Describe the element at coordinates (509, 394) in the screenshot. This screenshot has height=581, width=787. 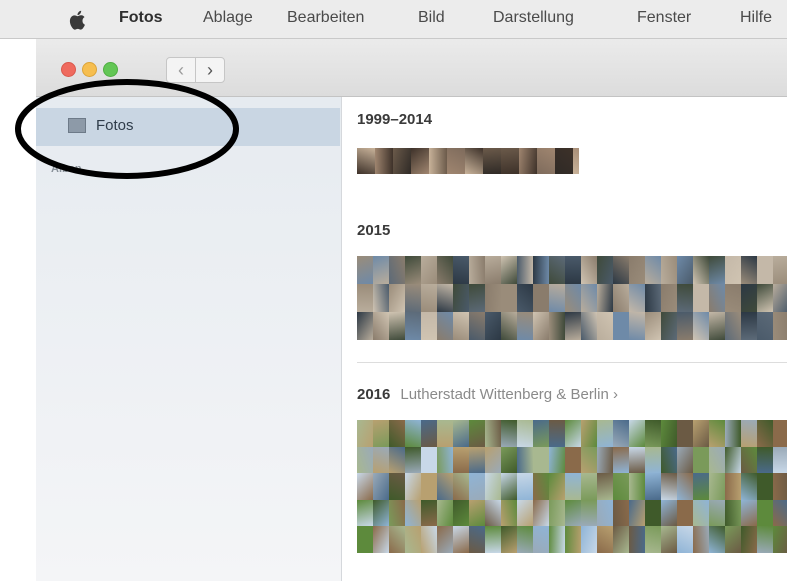
I see `moment-location-link: Lutherstadt Wittenberg & Berlin ›` at that location.